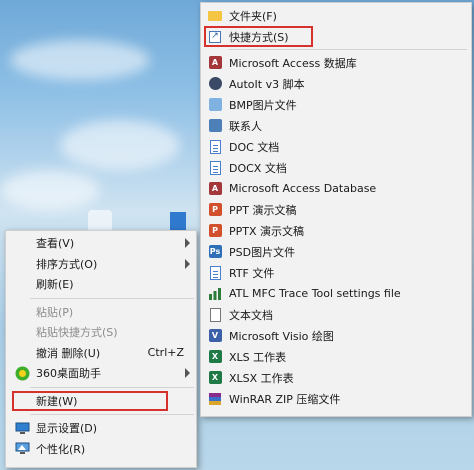 The width and height of the screenshot is (474, 470). I want to click on menu-item-label: BMP图片文件, so click(263, 105).